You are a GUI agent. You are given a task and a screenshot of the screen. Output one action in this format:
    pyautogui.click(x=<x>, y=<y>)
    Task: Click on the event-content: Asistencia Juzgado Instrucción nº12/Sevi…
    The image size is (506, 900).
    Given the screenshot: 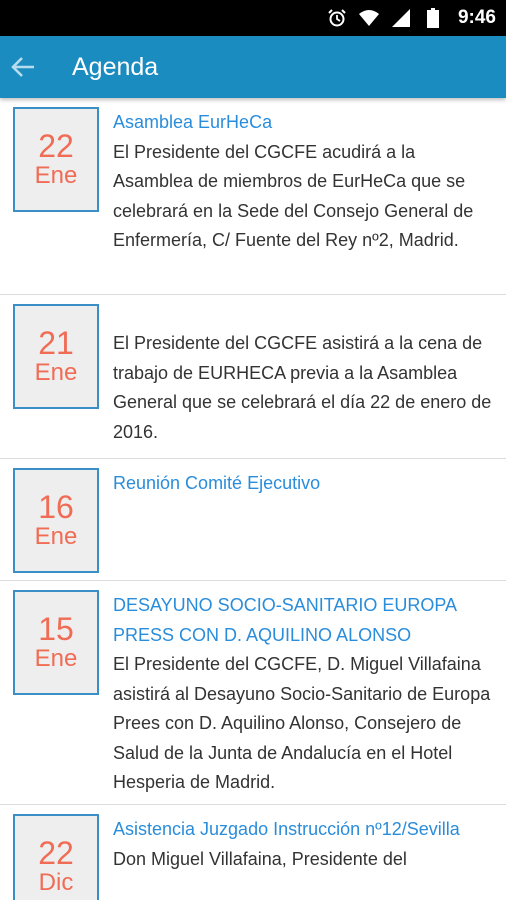 What is the action you would take?
    pyautogui.click(x=303, y=844)
    